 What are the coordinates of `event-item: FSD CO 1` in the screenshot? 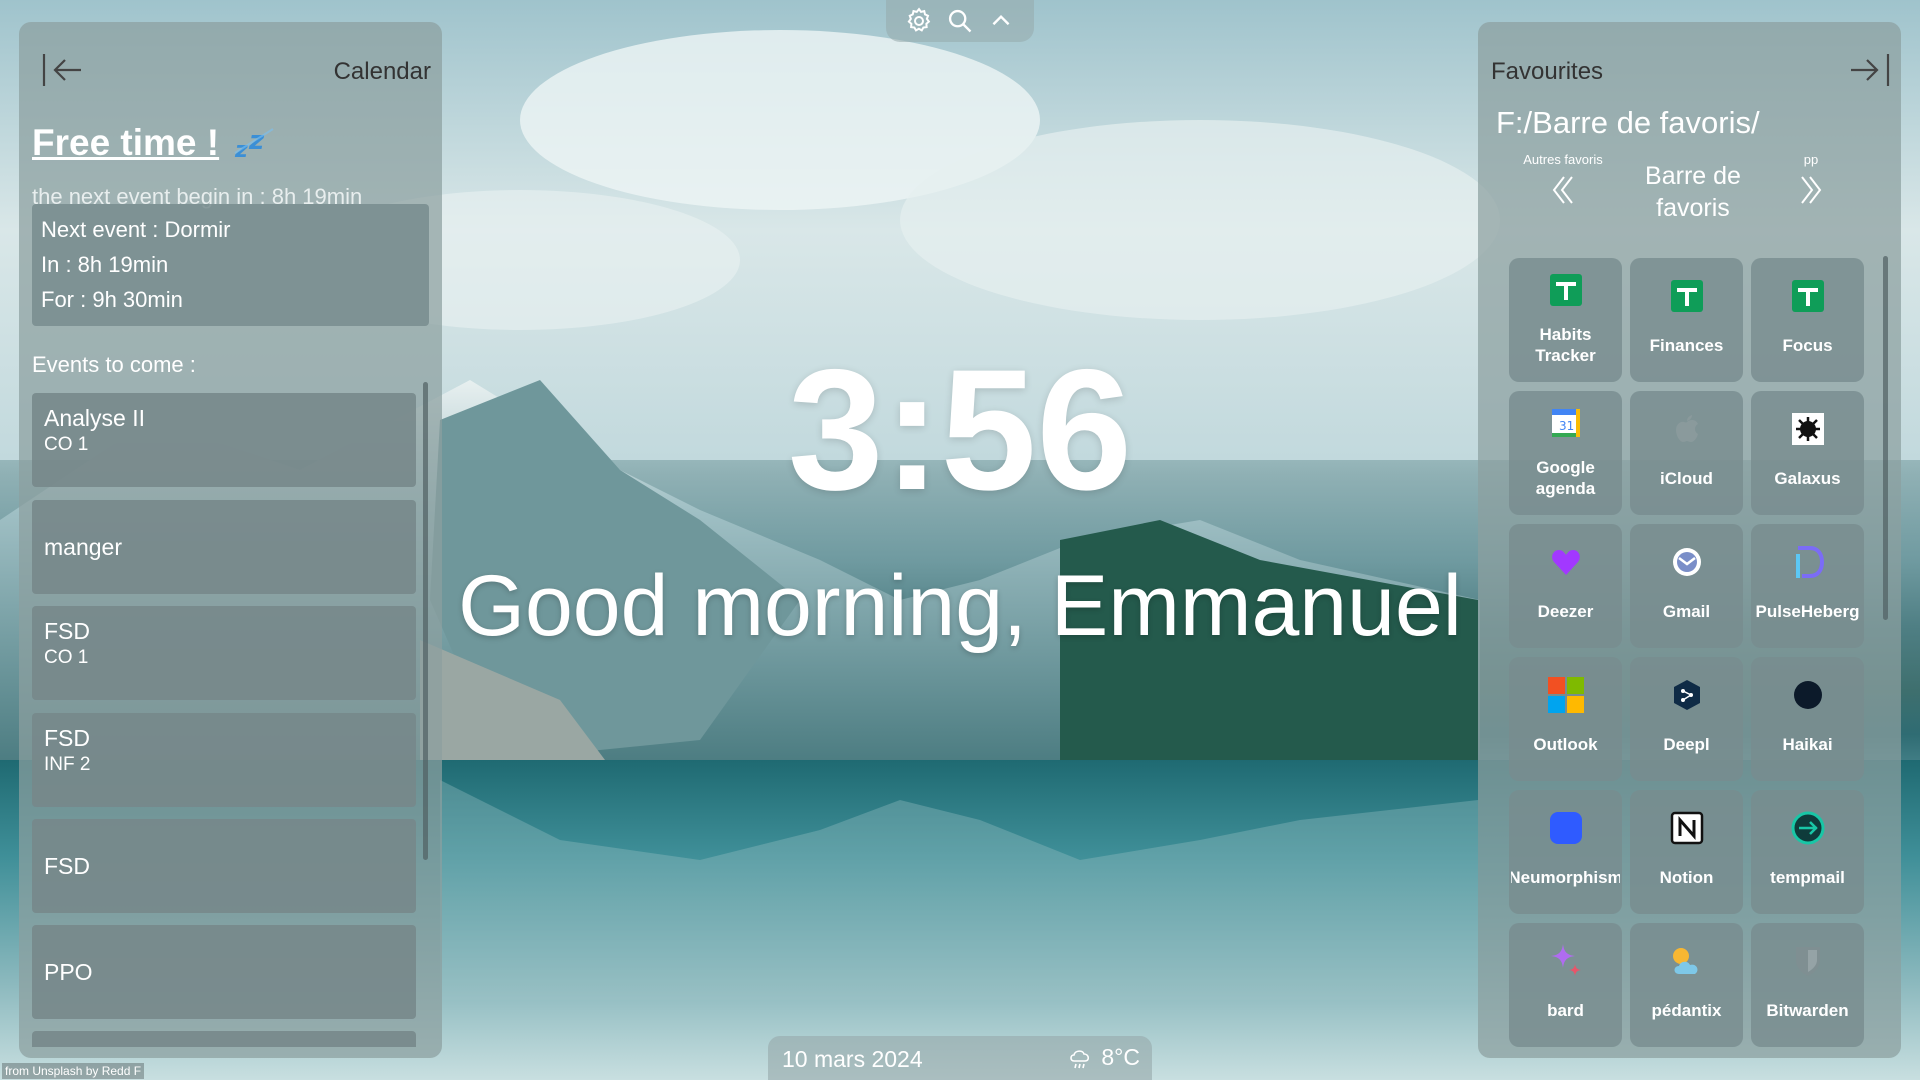 It's located at (224, 653).